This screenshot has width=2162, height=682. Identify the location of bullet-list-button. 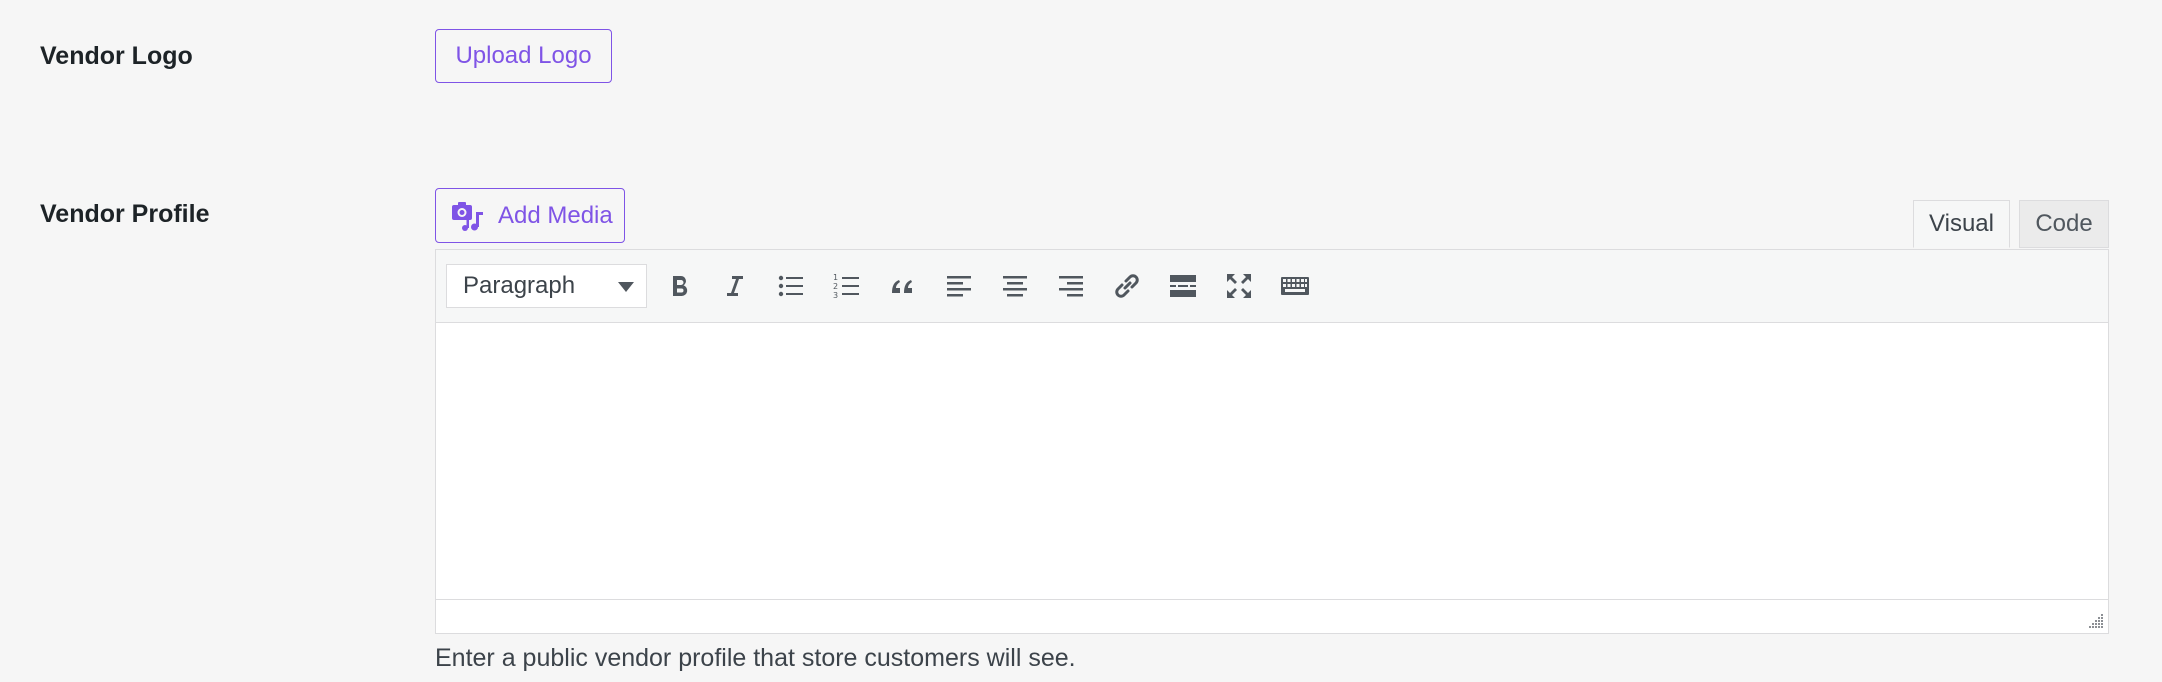
(791, 286).